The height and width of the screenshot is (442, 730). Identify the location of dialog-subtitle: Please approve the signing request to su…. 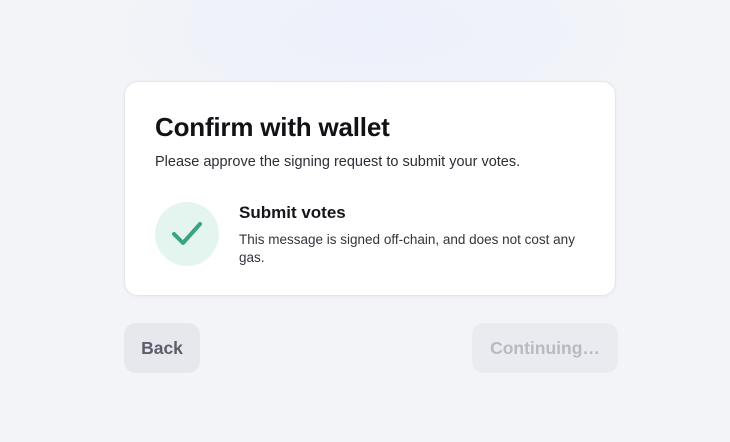
(338, 162).